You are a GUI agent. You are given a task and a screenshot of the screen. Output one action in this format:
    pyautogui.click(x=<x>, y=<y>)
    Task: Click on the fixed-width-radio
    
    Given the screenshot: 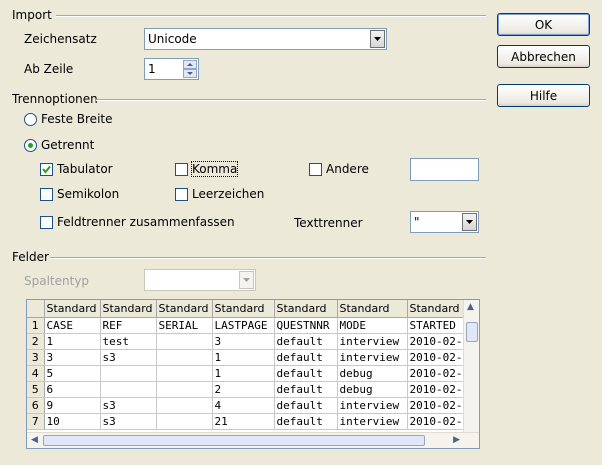 What is the action you would take?
    pyautogui.click(x=30, y=119)
    